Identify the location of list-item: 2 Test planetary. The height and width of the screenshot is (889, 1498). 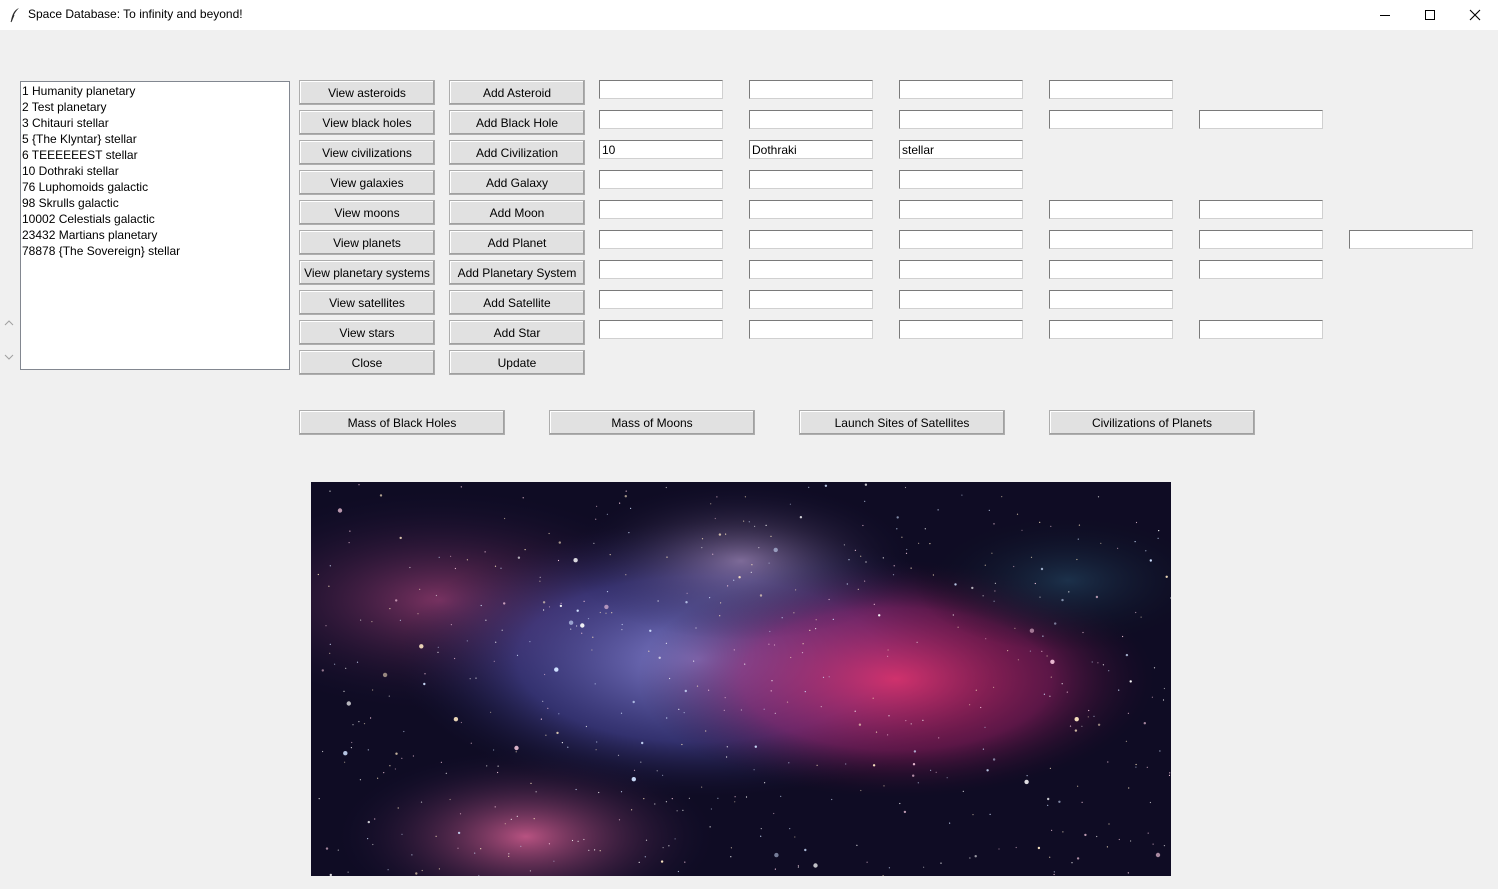
(155, 107).